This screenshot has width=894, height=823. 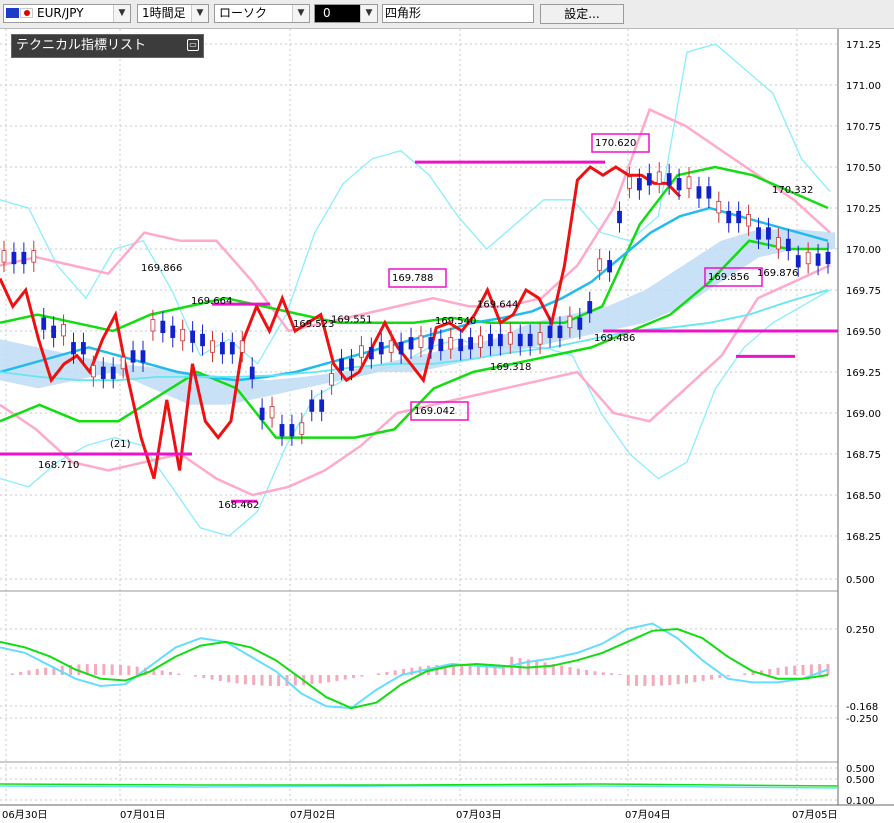 I want to click on macd-tick-label: 0.250, so click(x=860, y=630).